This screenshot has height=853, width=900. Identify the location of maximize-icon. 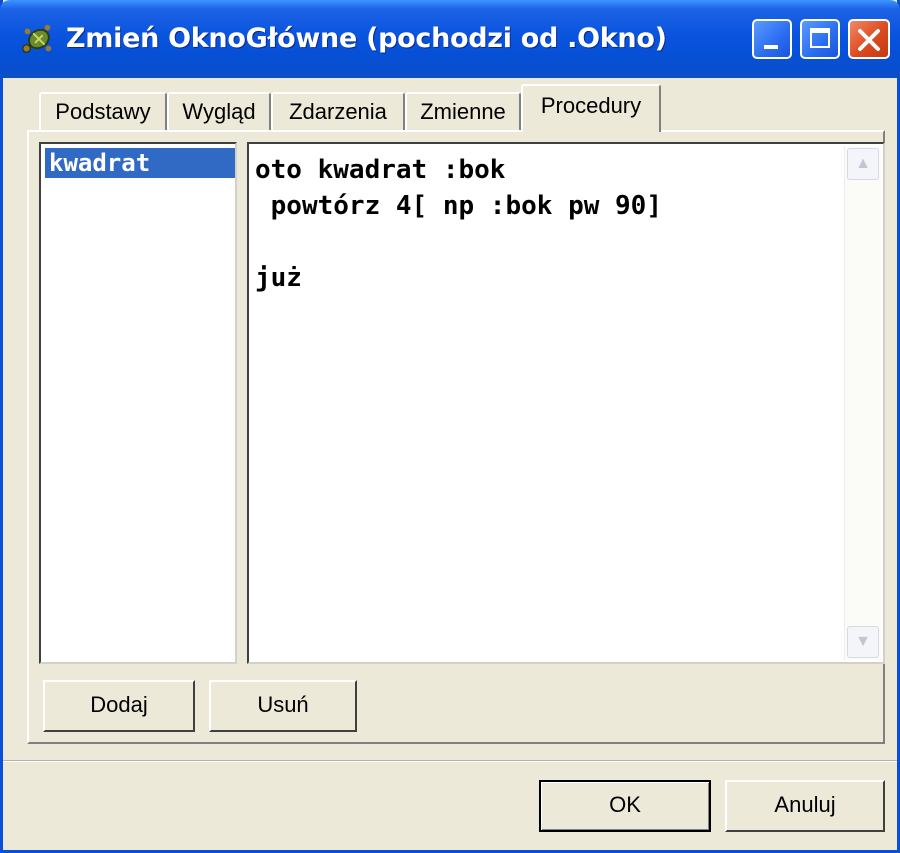
(820, 38).